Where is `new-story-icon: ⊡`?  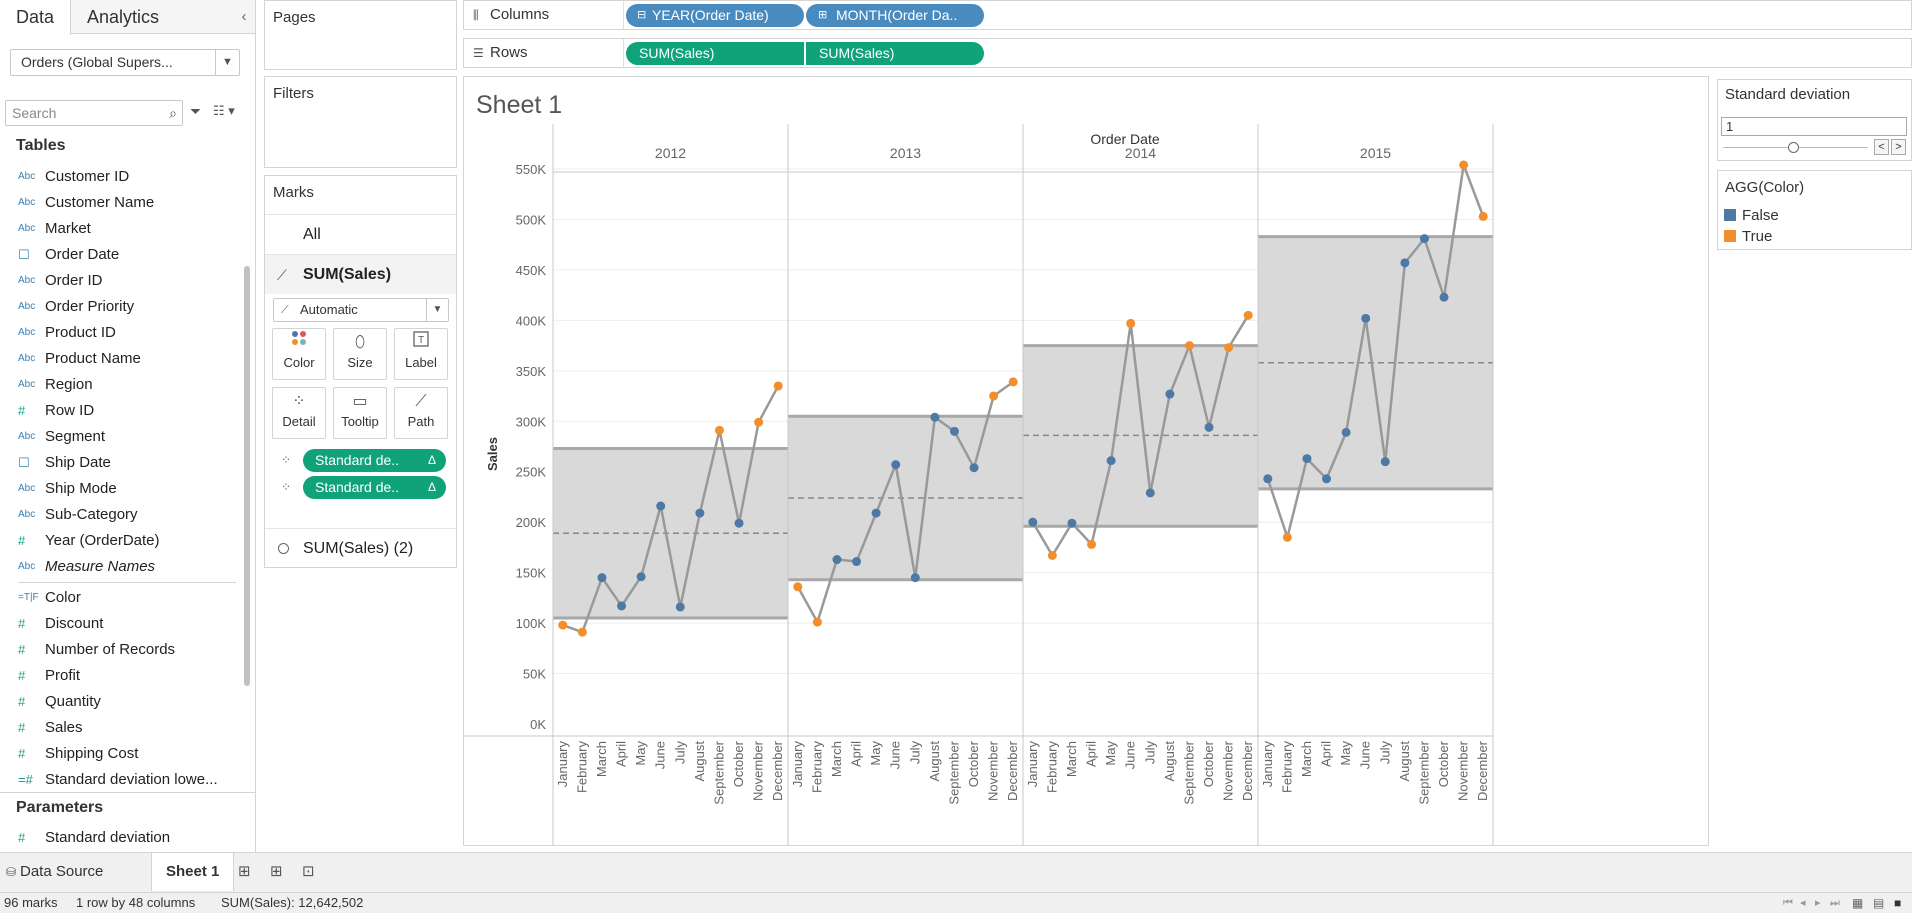 new-story-icon: ⊡ is located at coordinates (308, 872).